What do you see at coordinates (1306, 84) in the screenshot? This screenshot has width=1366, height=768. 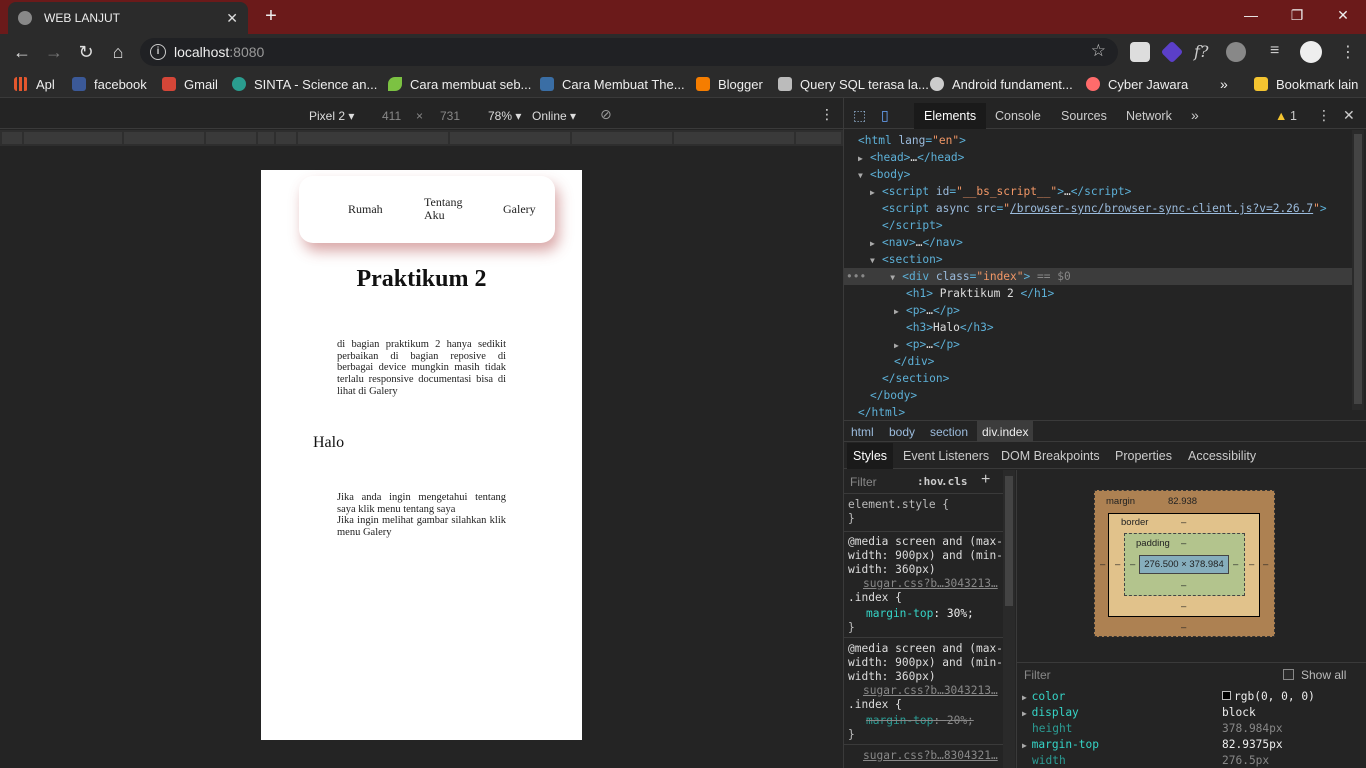 I see `bookmark-other: Bookmark lain` at bounding box center [1306, 84].